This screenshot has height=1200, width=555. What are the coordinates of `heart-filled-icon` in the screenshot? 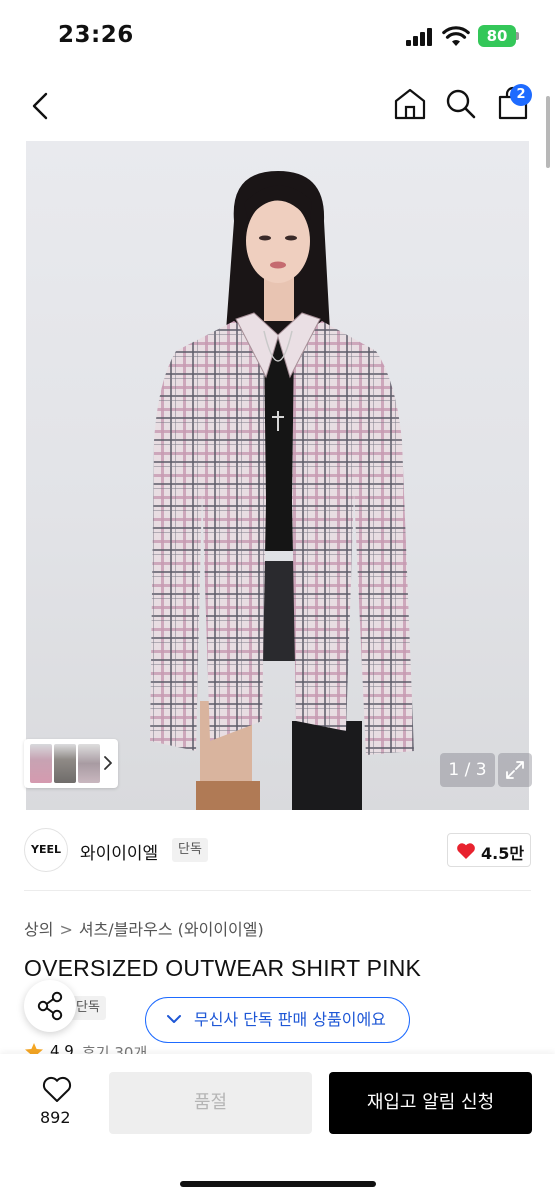 It's located at (466, 851).